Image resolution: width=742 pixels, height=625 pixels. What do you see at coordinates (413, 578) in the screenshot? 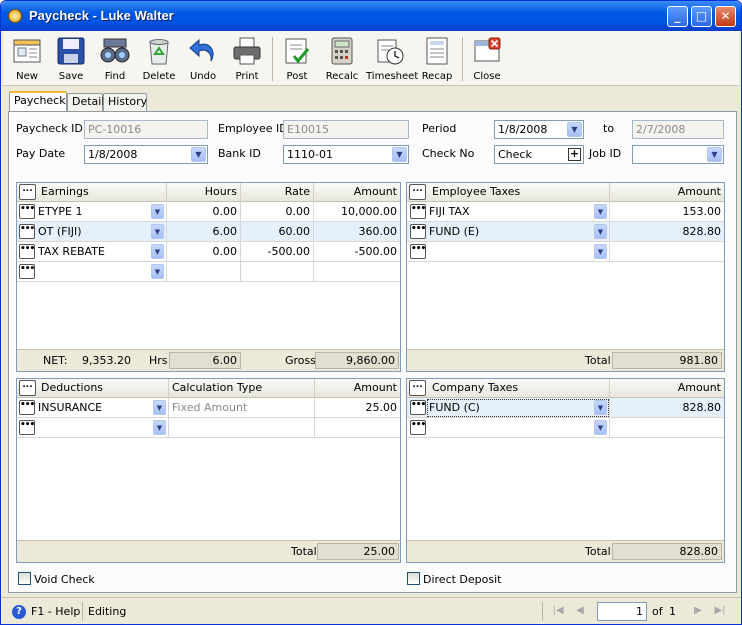
I see `direct-deposit-checkbox` at bounding box center [413, 578].